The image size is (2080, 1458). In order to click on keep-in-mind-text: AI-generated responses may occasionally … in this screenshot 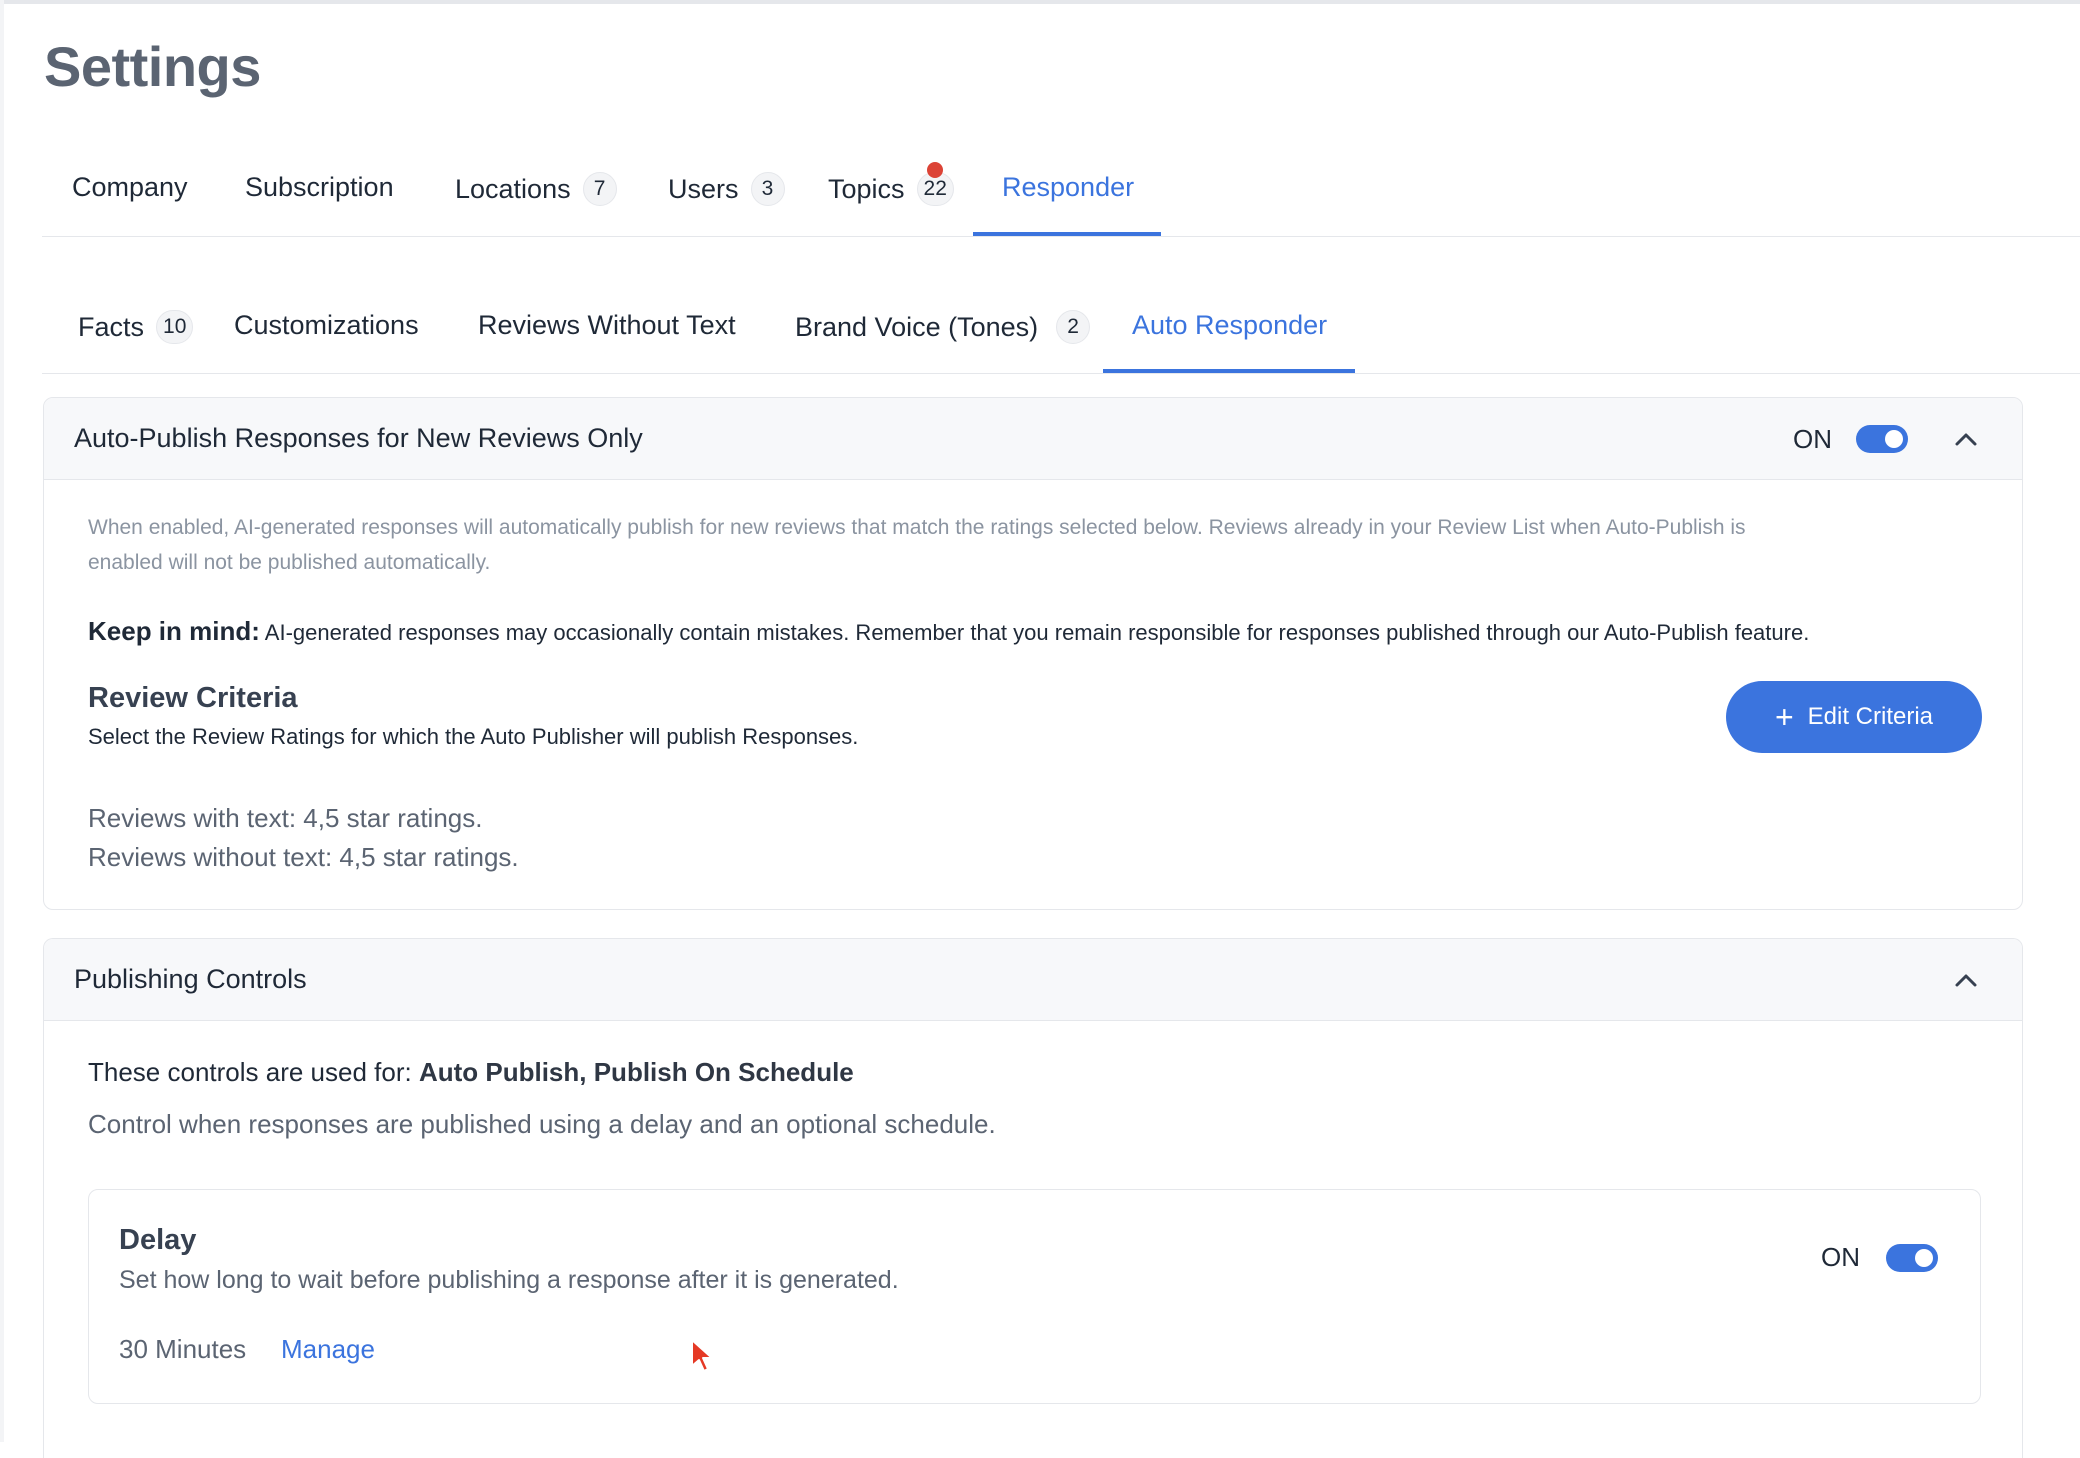, I will do `click(1034, 632)`.